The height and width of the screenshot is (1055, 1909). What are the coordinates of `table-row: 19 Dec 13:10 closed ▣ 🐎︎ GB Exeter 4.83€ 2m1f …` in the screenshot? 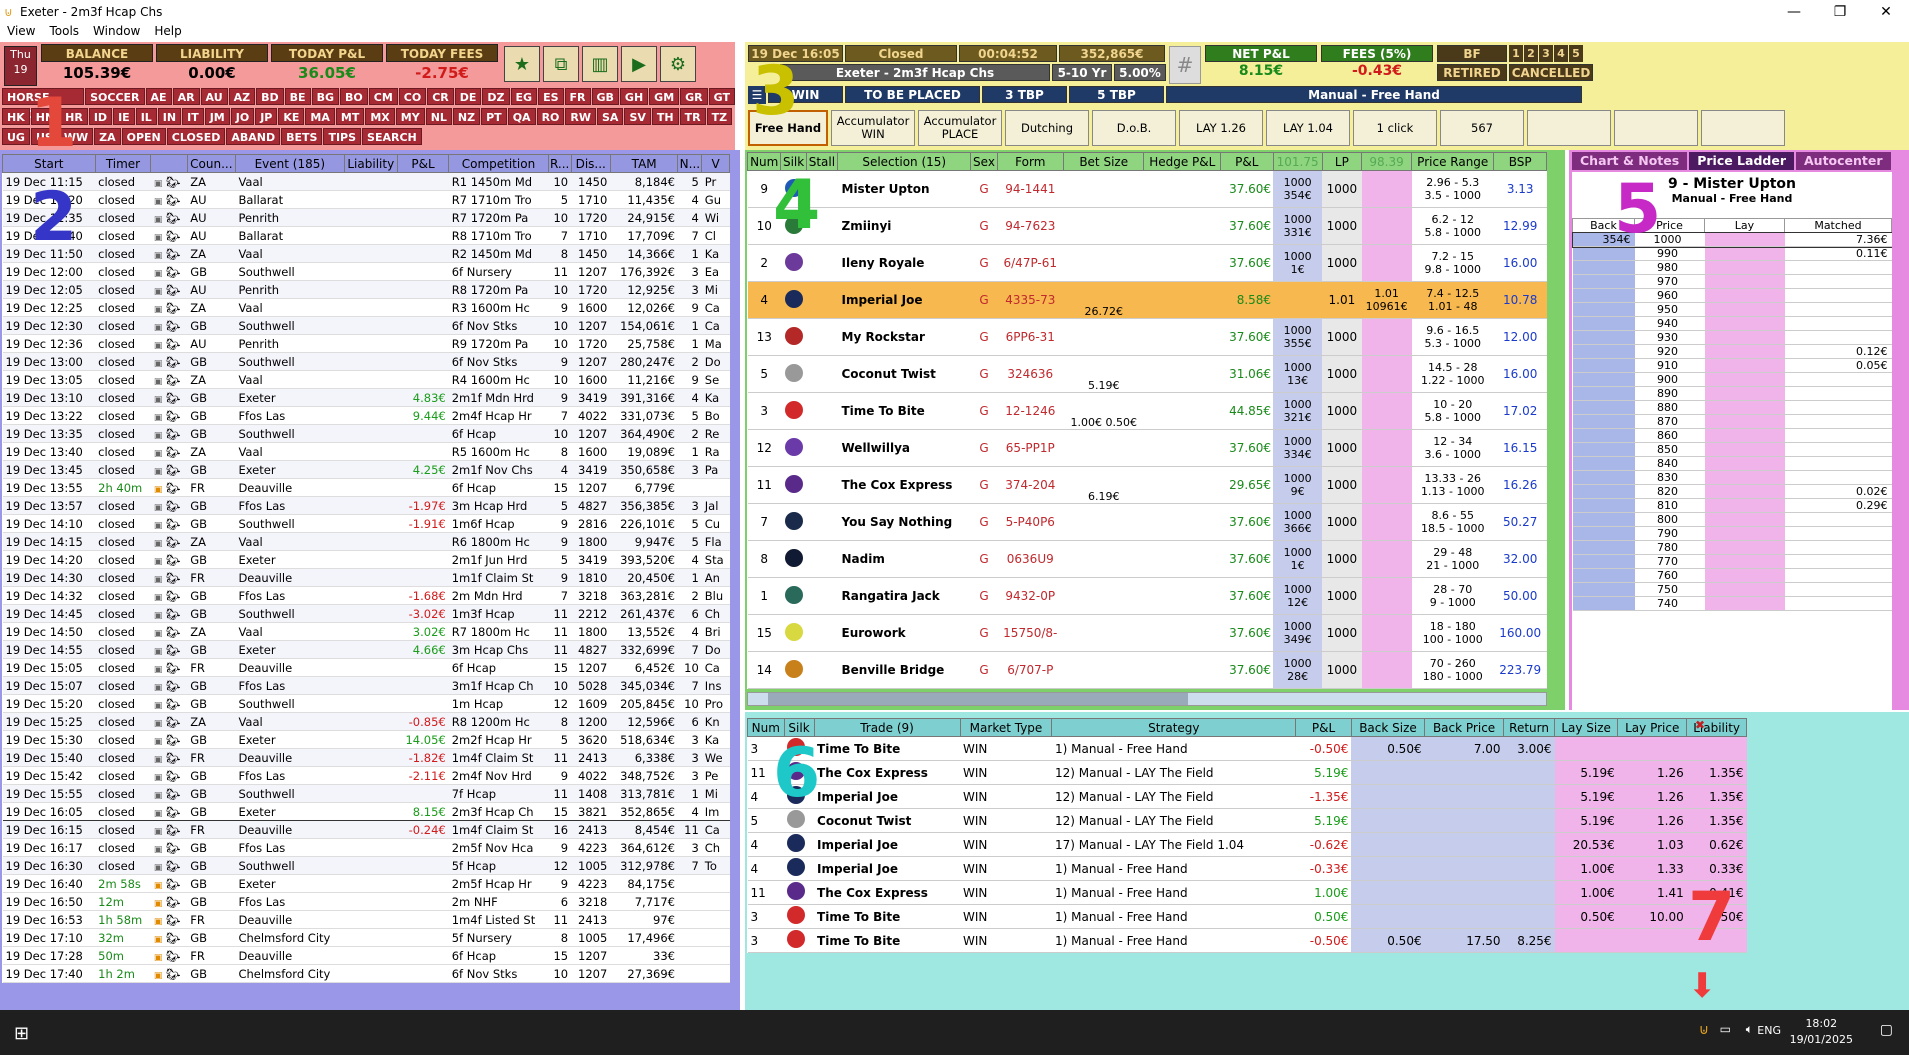 It's located at (366, 397).